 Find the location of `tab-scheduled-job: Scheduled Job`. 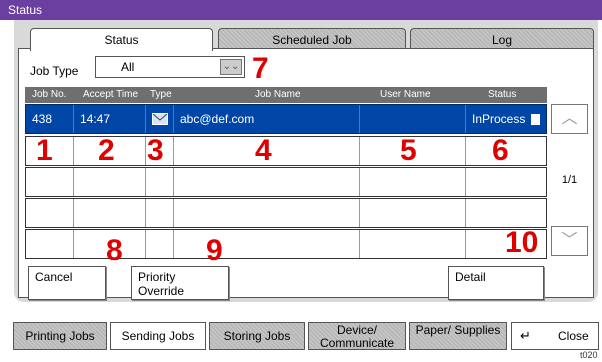

tab-scheduled-job: Scheduled Job is located at coordinates (312, 39).